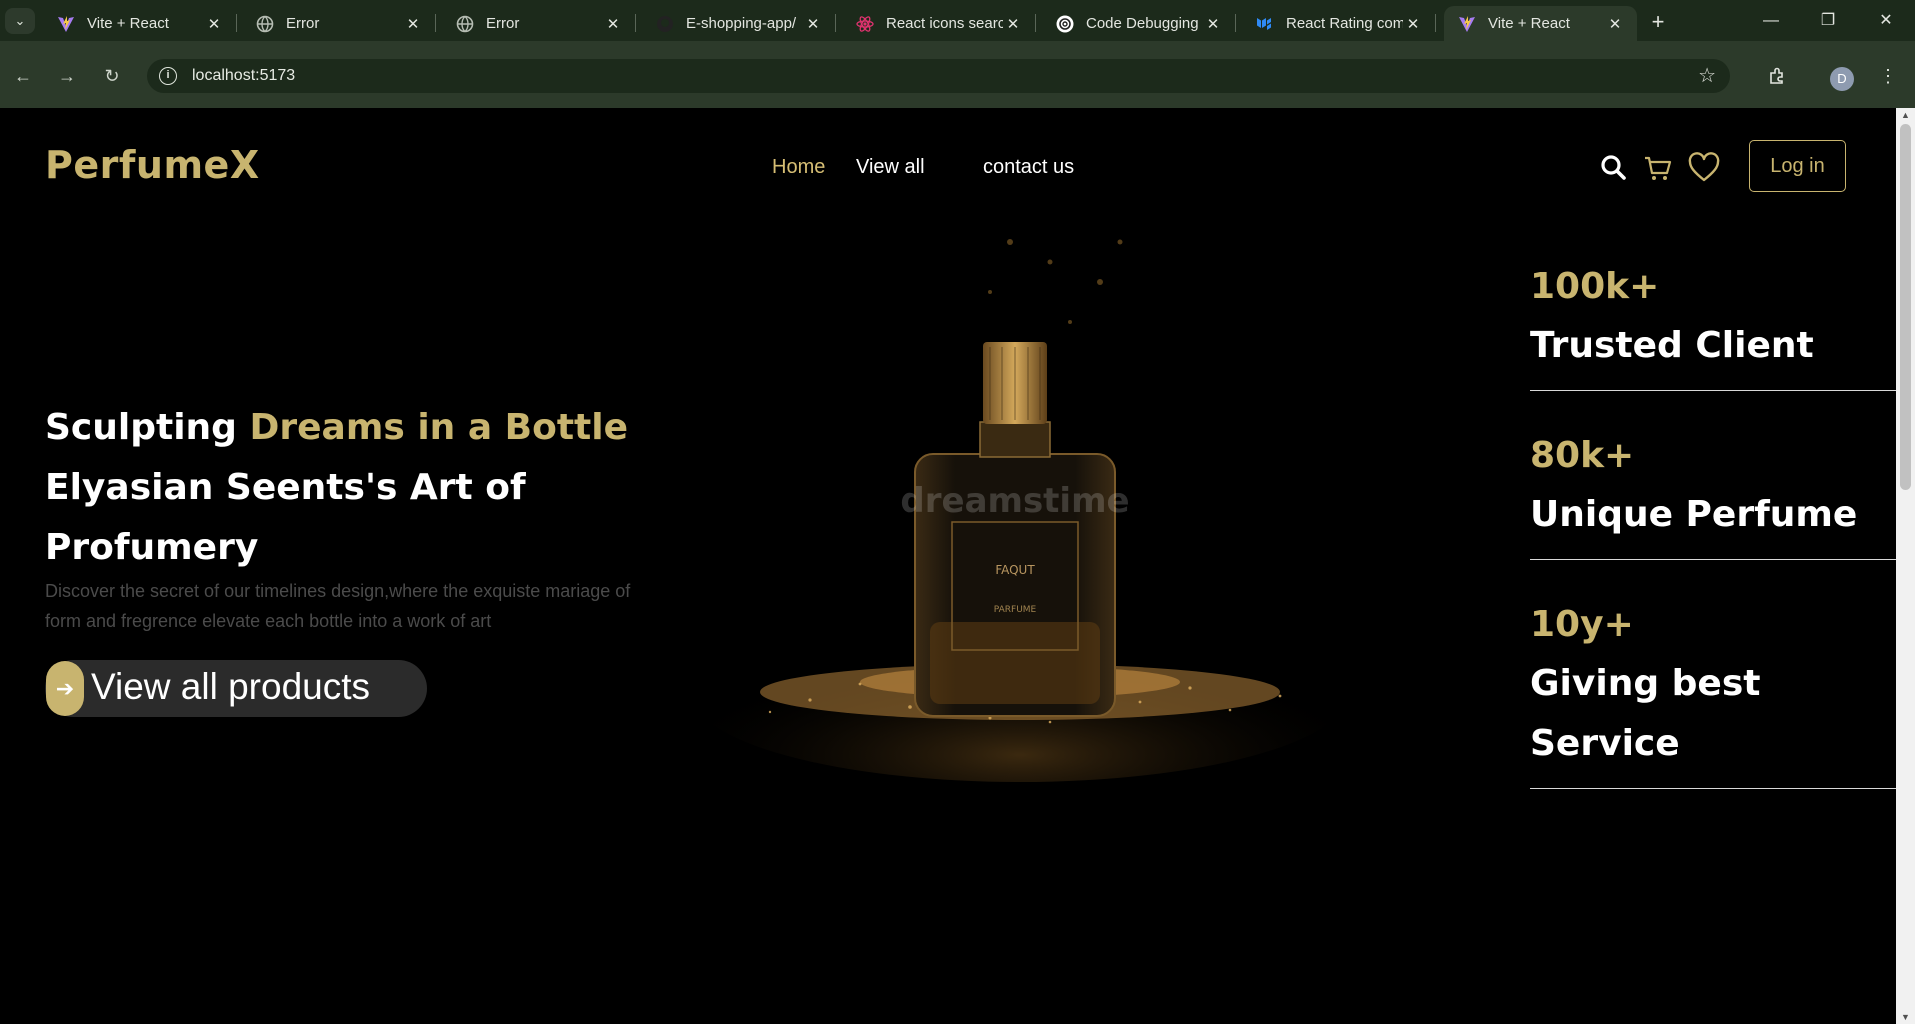 This screenshot has width=1915, height=1024. Describe the element at coordinates (865, 23) in the screenshot. I see `react-icon` at that location.